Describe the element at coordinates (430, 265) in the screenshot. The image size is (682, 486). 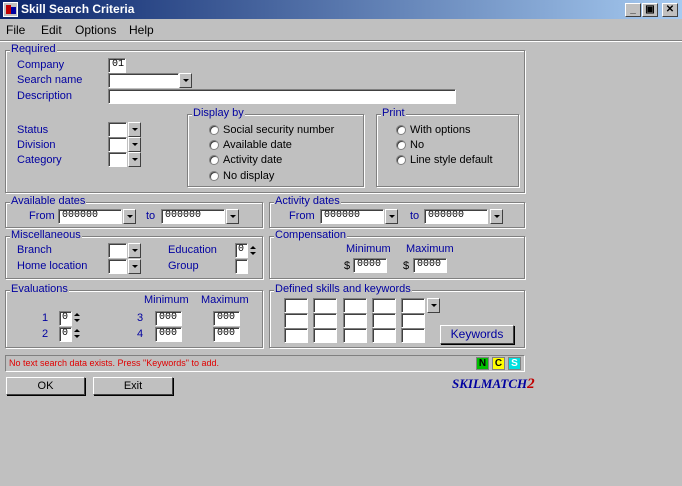
I see `compensation-maximum-field: 0000` at that location.